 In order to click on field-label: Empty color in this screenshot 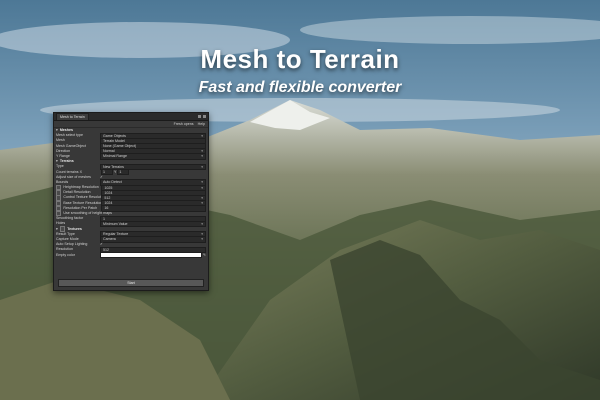, I will do `click(65, 254)`.